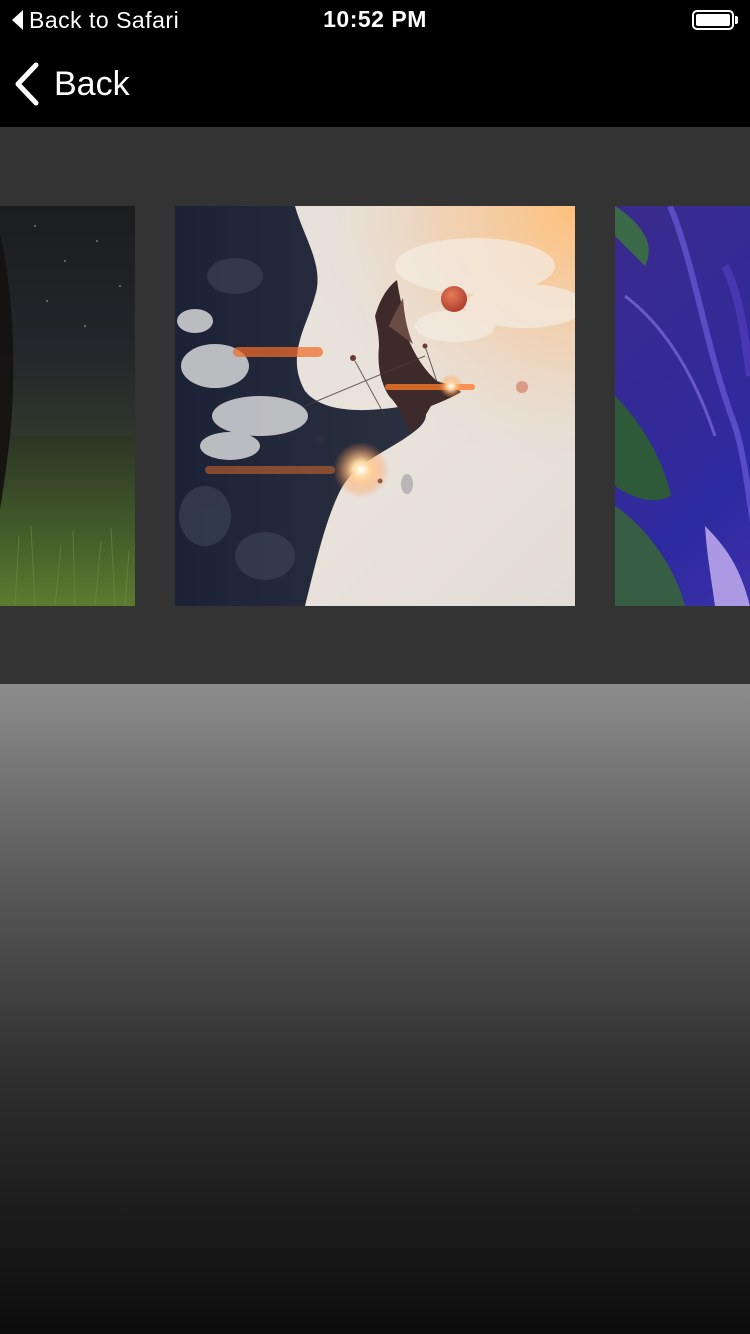 Image resolution: width=750 pixels, height=1334 pixels. I want to click on back-button: Back, so click(72, 84).